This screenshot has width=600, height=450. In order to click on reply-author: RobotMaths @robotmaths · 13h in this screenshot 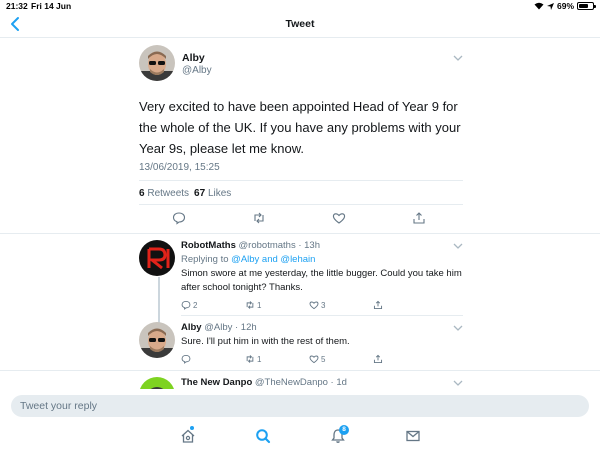, I will do `click(250, 245)`.